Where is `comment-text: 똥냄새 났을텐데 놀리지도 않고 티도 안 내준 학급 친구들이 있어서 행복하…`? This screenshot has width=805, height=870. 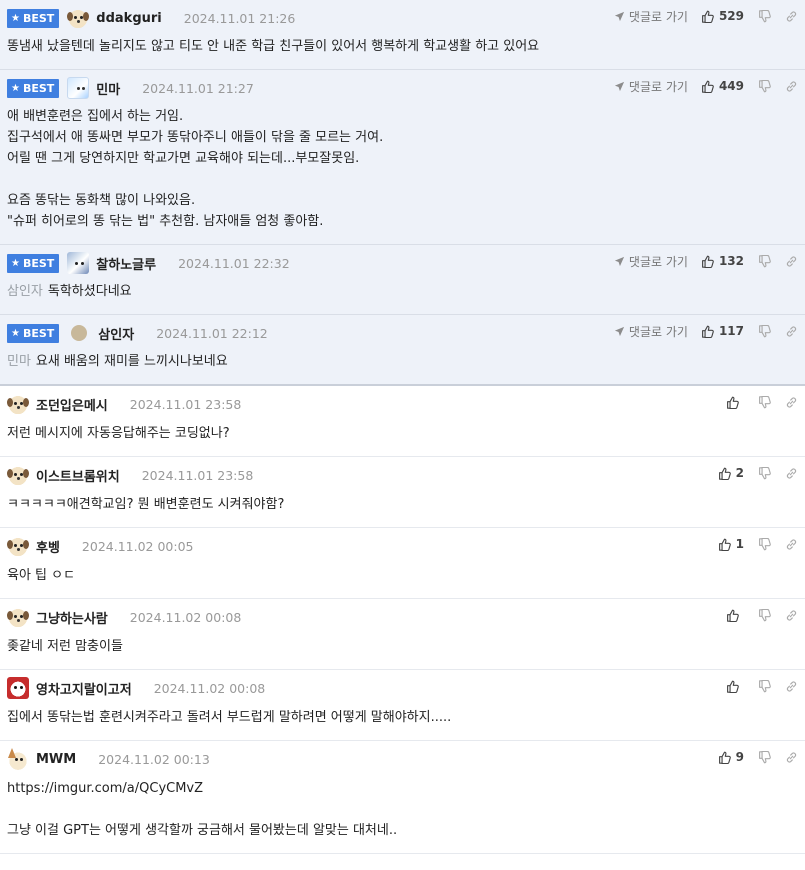 comment-text: 똥냄새 났을텐데 놀리지도 않고 티도 안 내준 학급 친구들이 있어서 행복하… is located at coordinates (273, 46).